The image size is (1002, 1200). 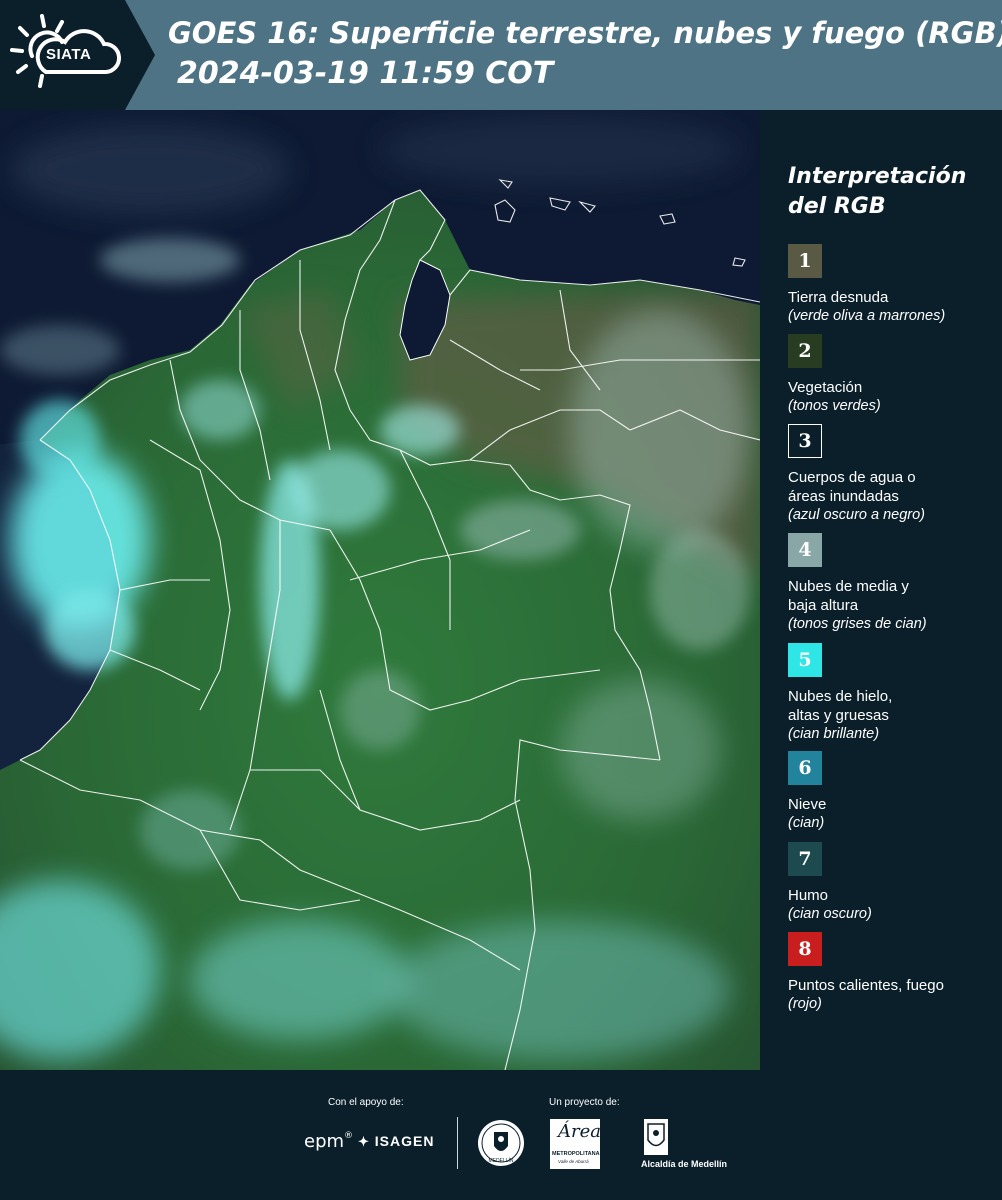 What do you see at coordinates (834, 406) in the screenshot?
I see `legend-desc: (tonos verdes)` at bounding box center [834, 406].